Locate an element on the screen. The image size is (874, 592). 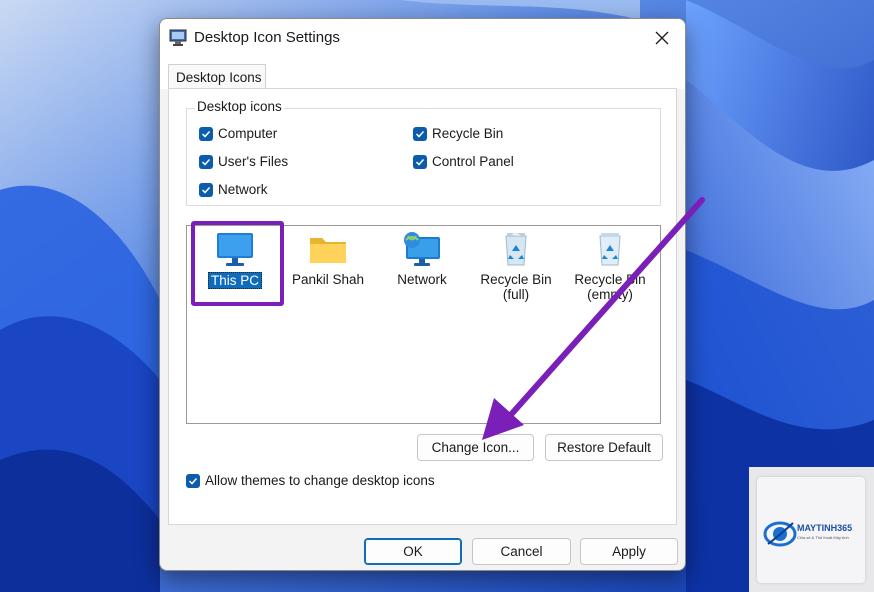
checkbox-network: Network is located at coordinates (233, 189).